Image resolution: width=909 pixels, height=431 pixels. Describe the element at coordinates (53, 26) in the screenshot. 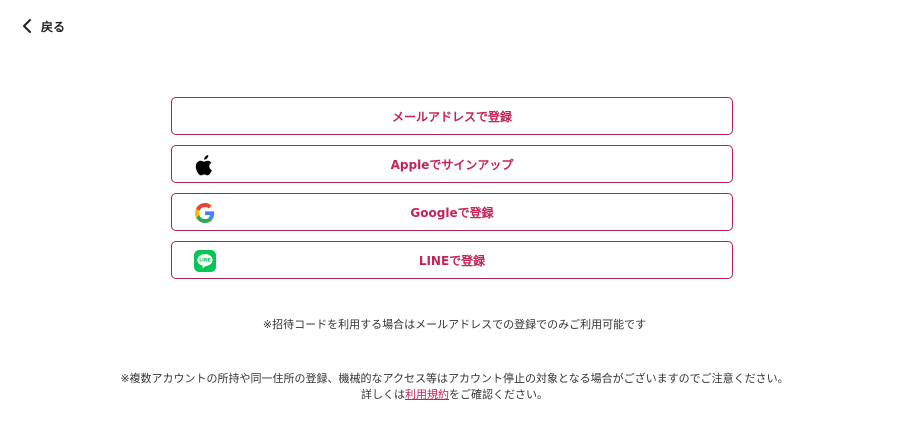

I see `back-label: 戻る` at that location.